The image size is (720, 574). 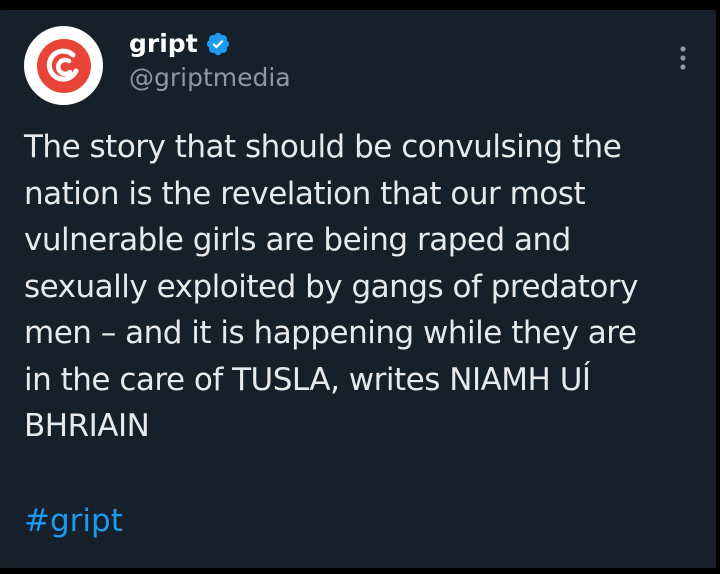 What do you see at coordinates (683, 59) in the screenshot?
I see `more-vertical-icon` at bounding box center [683, 59].